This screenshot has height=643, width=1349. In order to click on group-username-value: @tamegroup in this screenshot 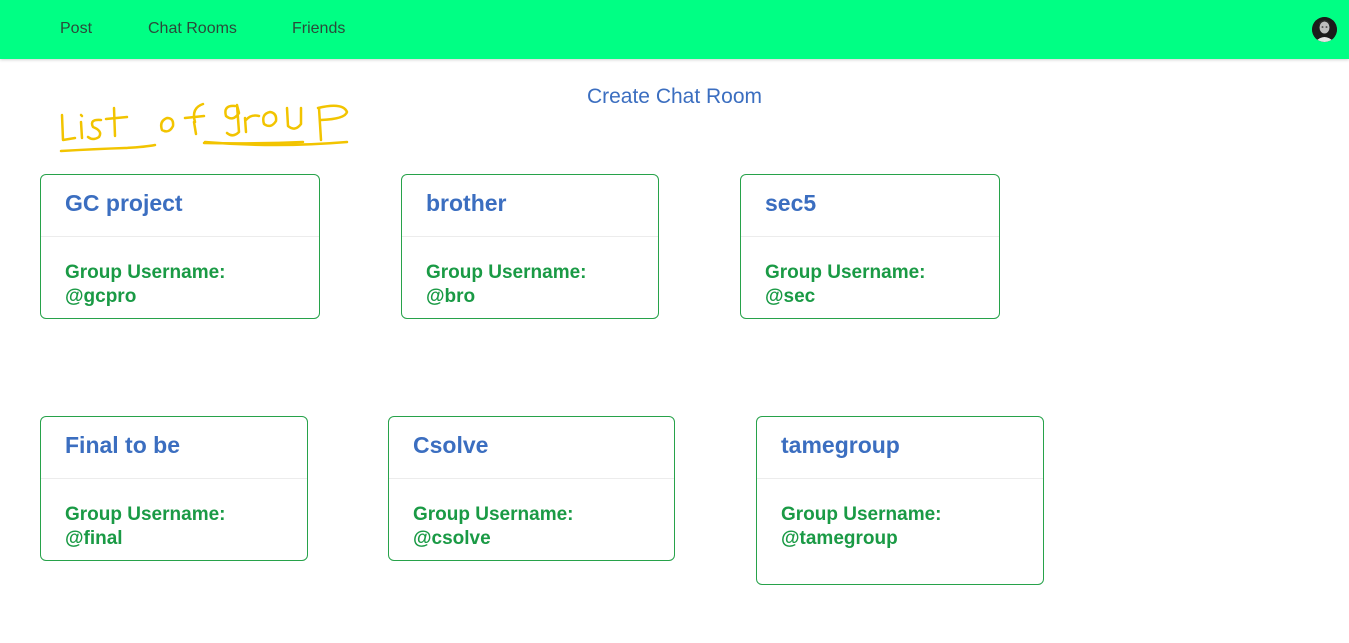, I will do `click(839, 538)`.